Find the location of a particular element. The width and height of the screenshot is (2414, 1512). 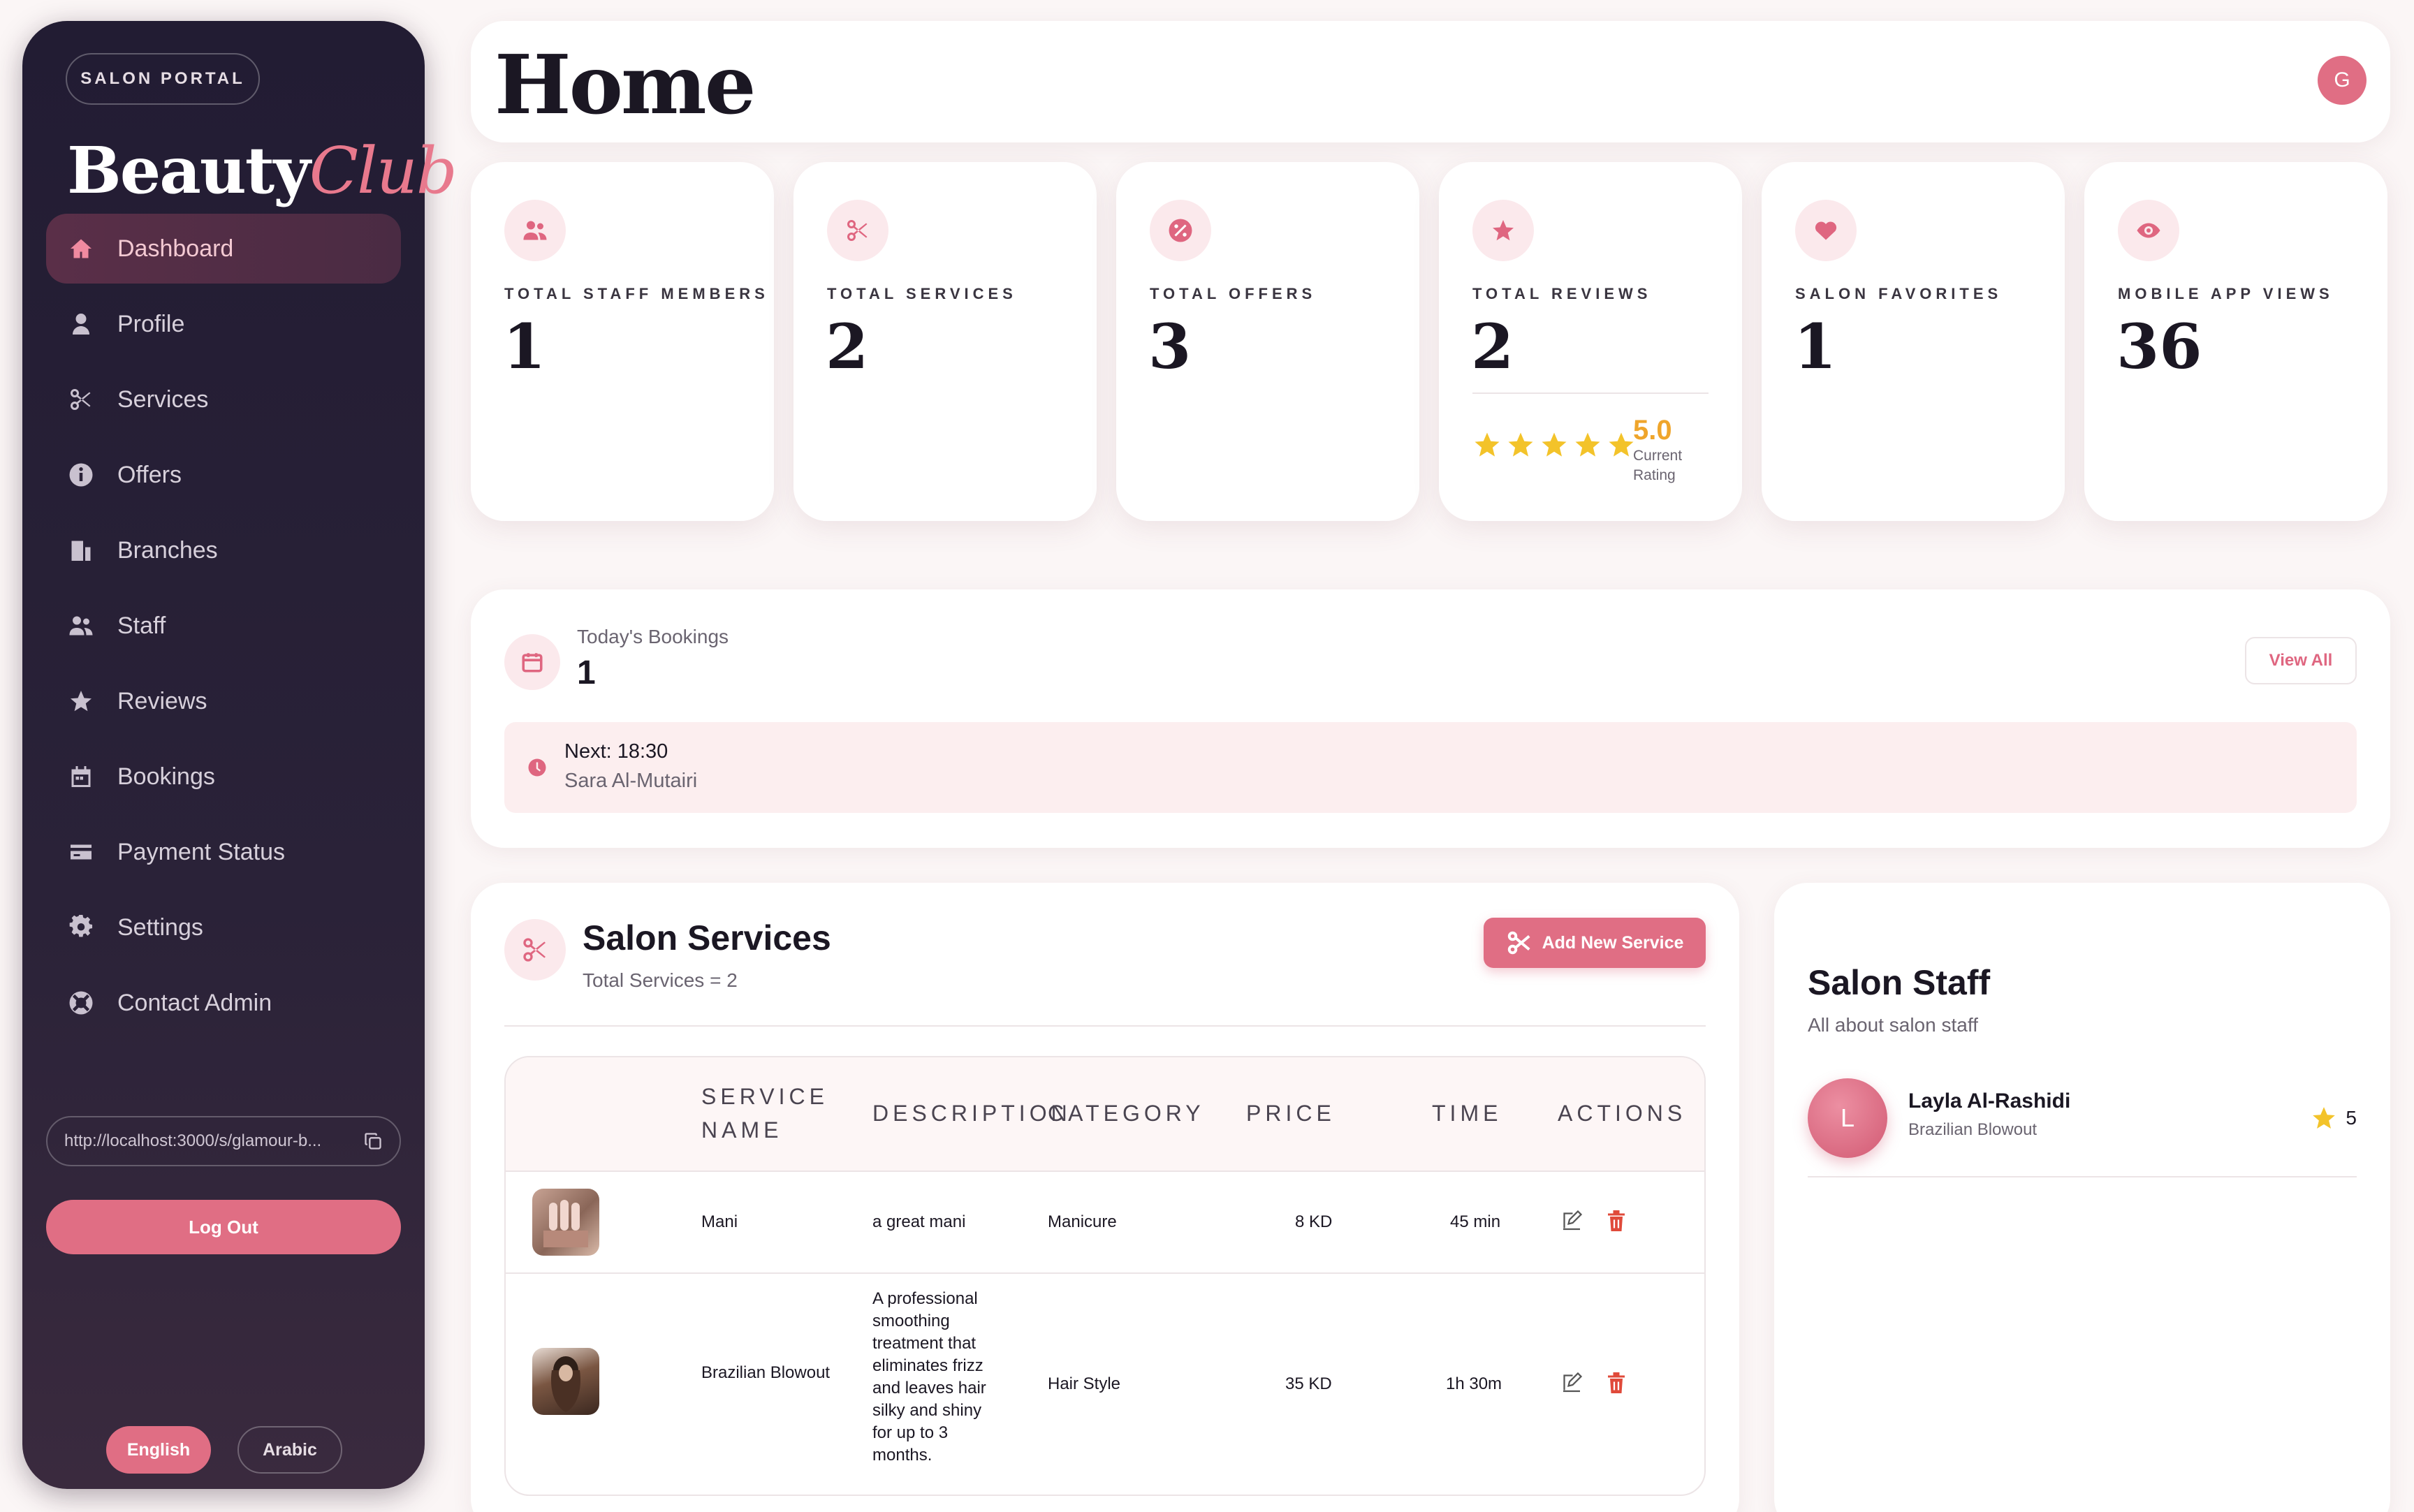

stat-card-favorites: SALON FAVORITES 1 is located at coordinates (1913, 342).